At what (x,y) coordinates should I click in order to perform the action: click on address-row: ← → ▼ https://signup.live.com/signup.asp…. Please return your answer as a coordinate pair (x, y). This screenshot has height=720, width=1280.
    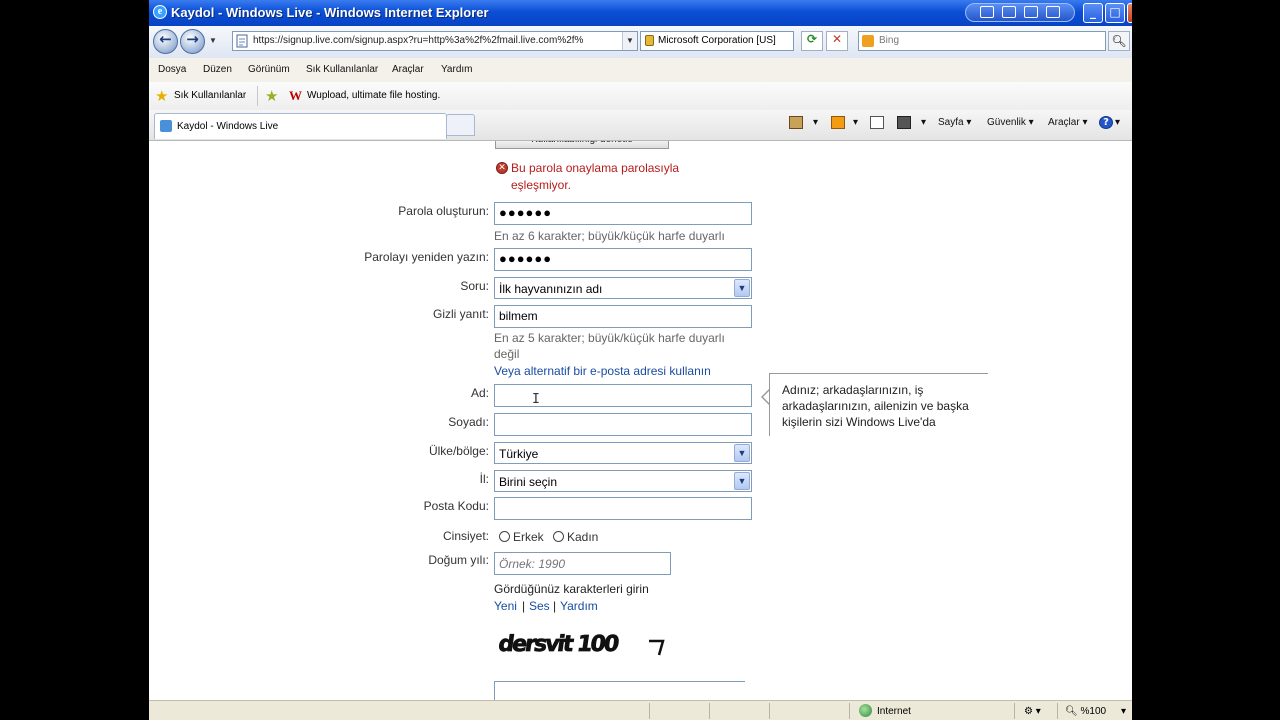
    Looking at the image, I should click on (640, 42).